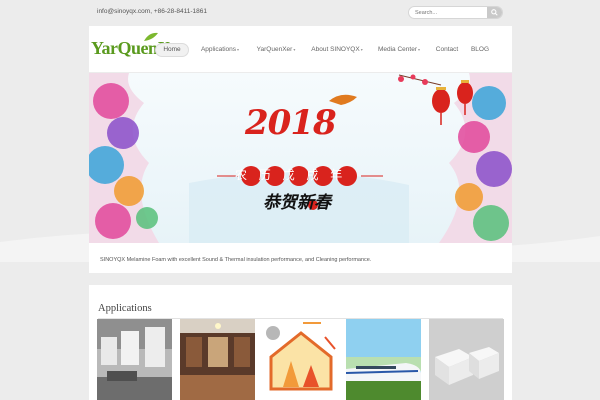 This screenshot has width=600, height=400. I want to click on section-title: Applications, so click(125, 308).